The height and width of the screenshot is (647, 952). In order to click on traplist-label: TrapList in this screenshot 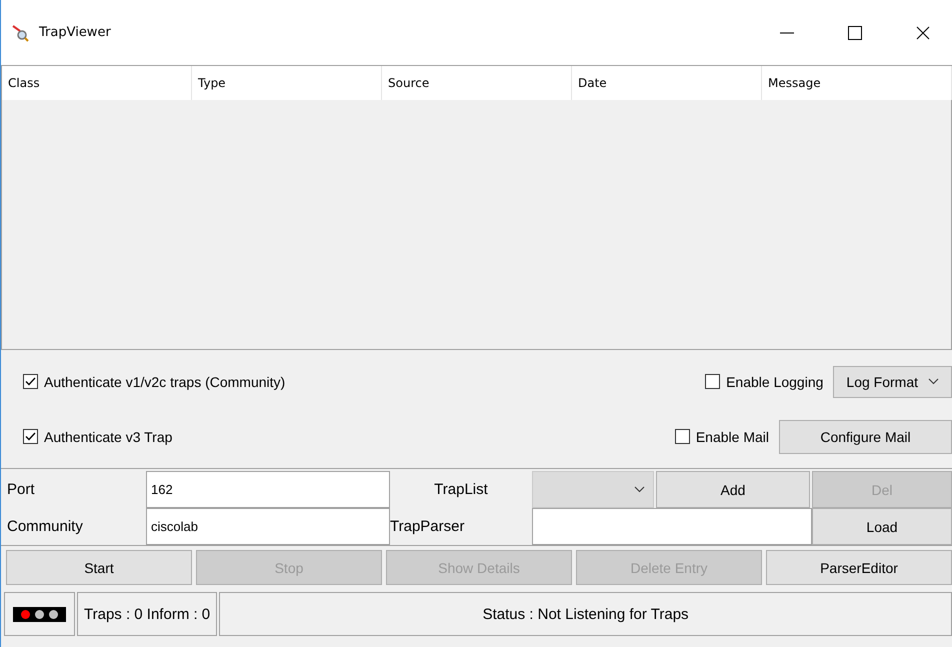, I will do `click(461, 490)`.